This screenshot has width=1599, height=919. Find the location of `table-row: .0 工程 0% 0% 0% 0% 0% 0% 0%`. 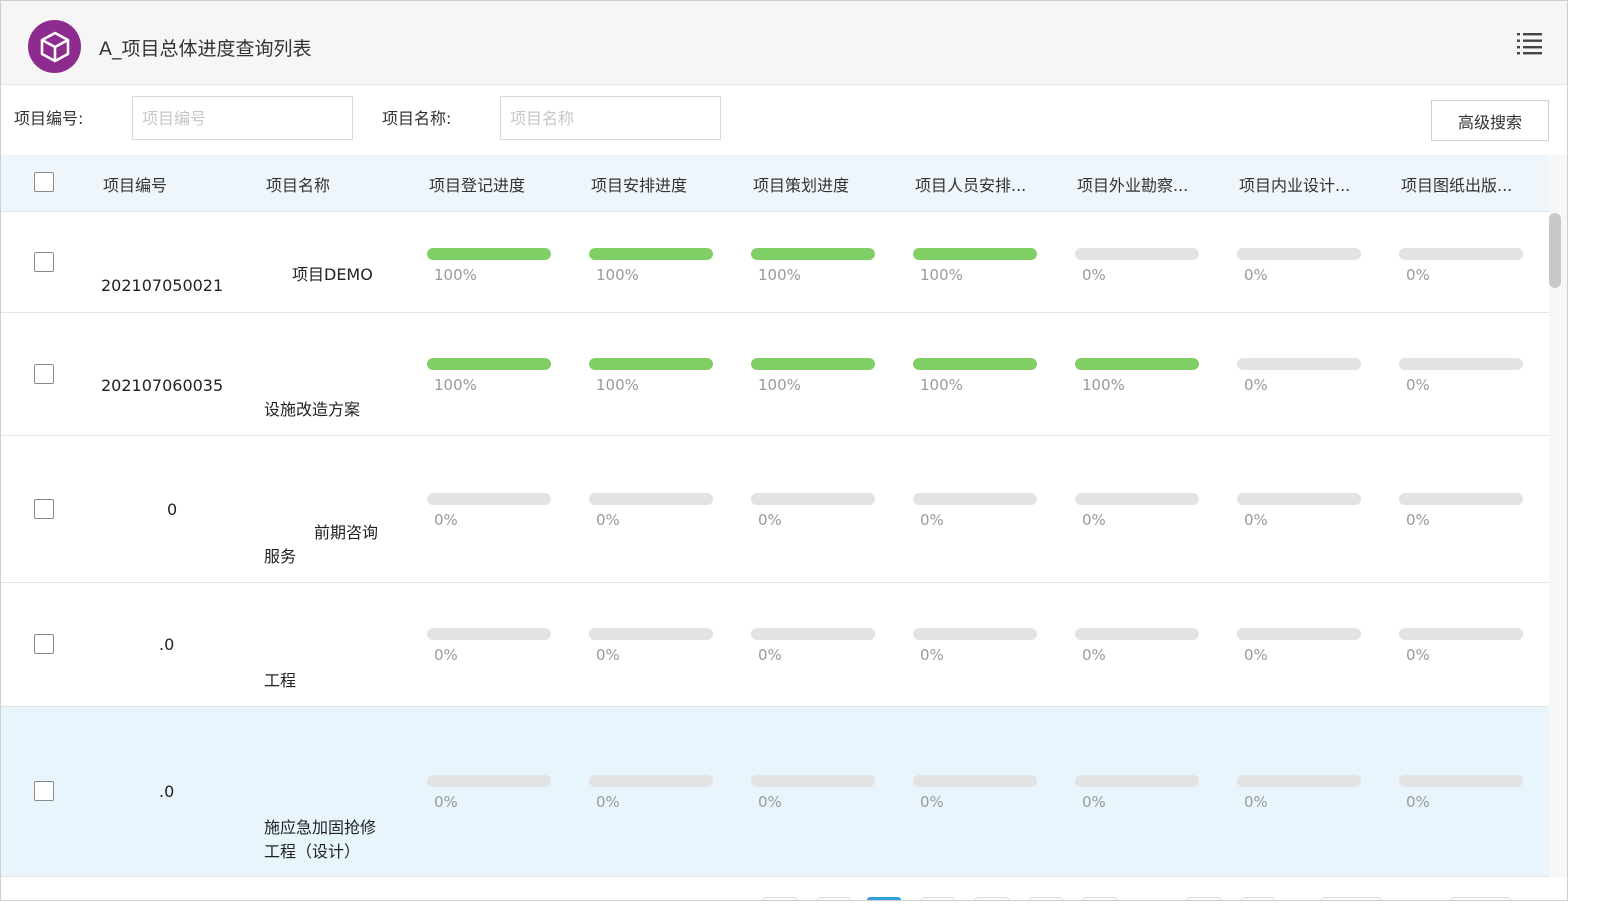

table-row: .0 工程 0% 0% 0% 0% 0% 0% 0% is located at coordinates (775, 645).